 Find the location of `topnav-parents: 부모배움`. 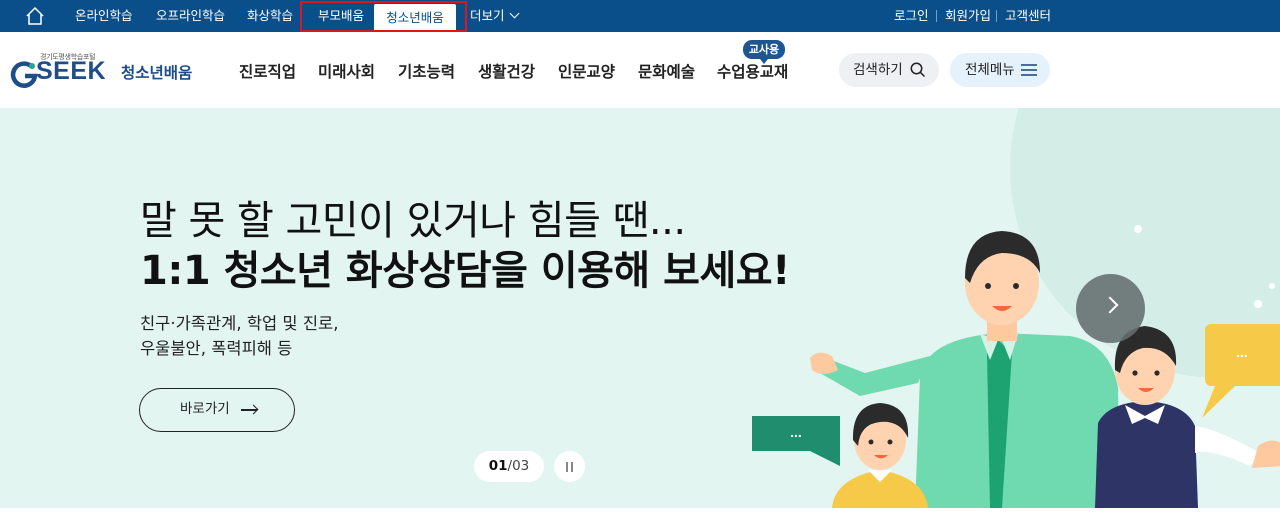

topnav-parents: 부모배움 is located at coordinates (341, 16).